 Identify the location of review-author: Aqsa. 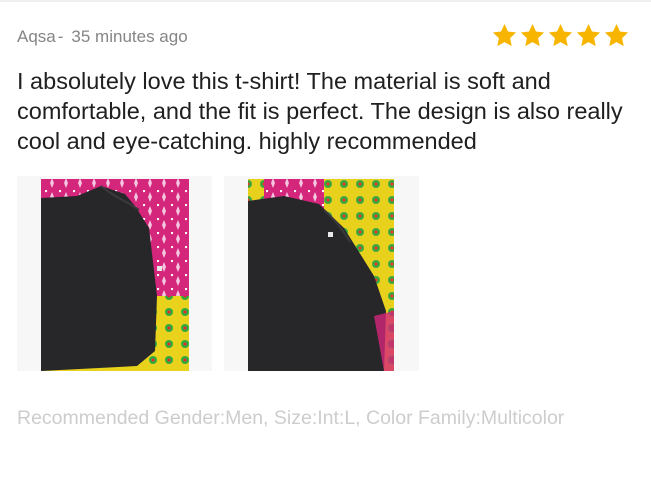
(36, 36).